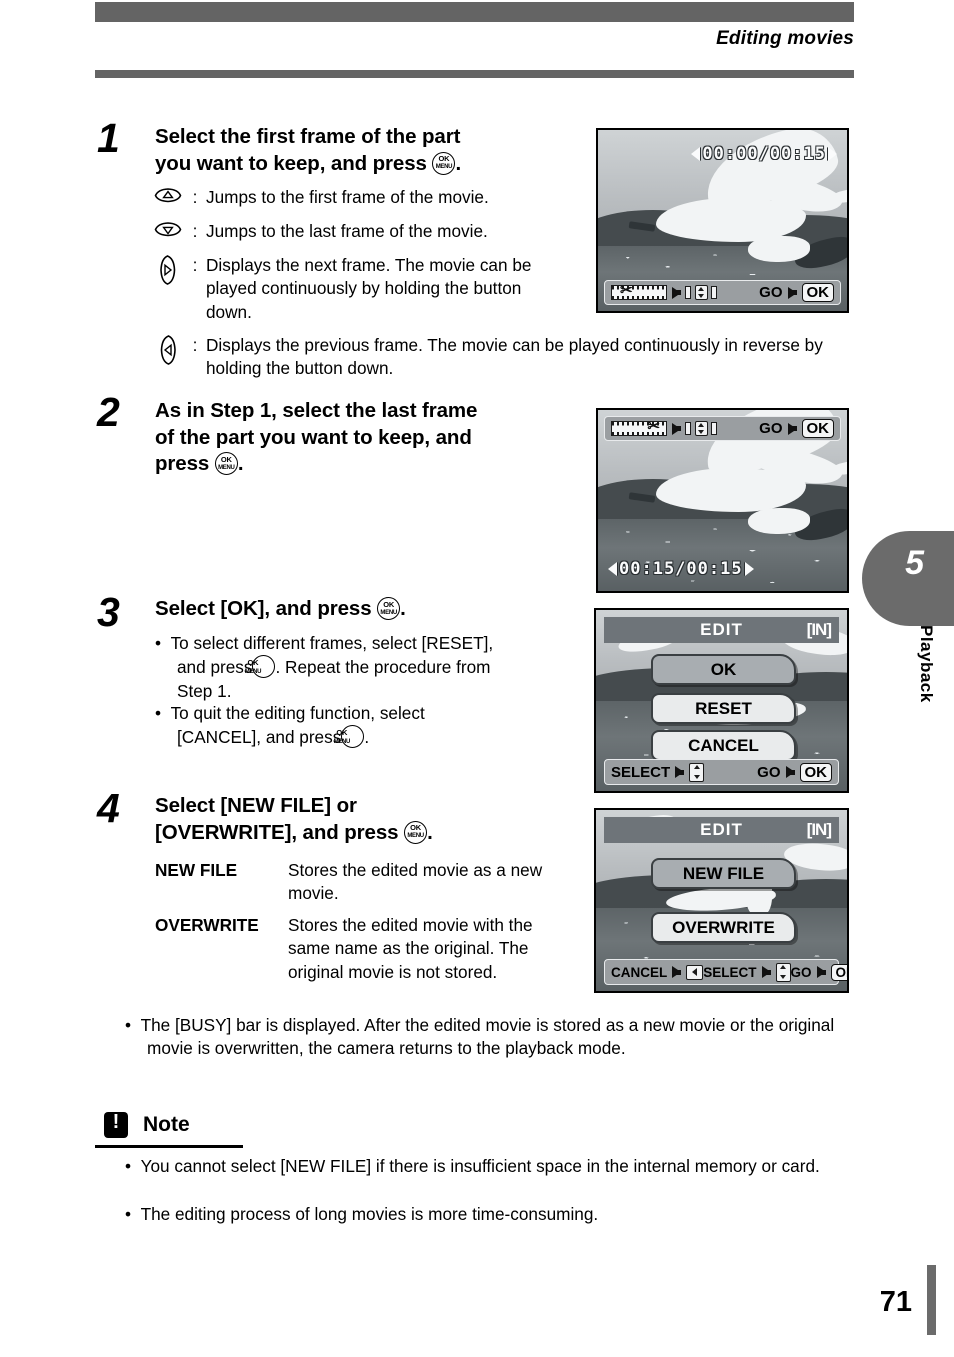 This screenshot has height=1357, width=954. I want to click on select-label: SELECT, so click(641, 772).